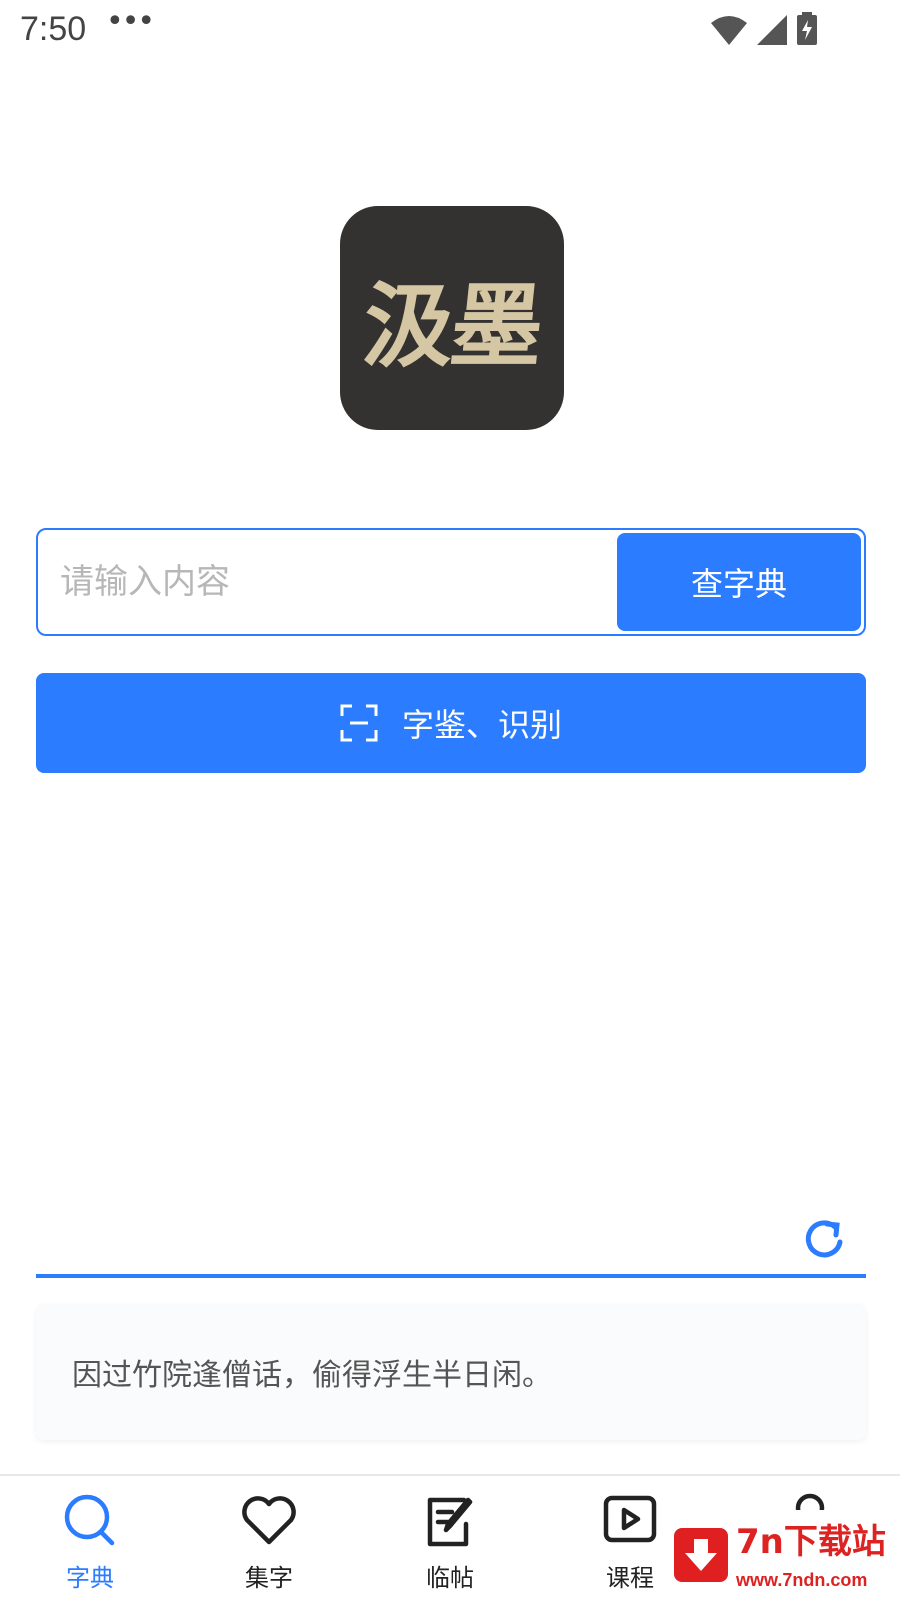 The width and height of the screenshot is (900, 1600). Describe the element at coordinates (802, 1580) in the screenshot. I see `watermark-url: www.7ndn.com` at that location.